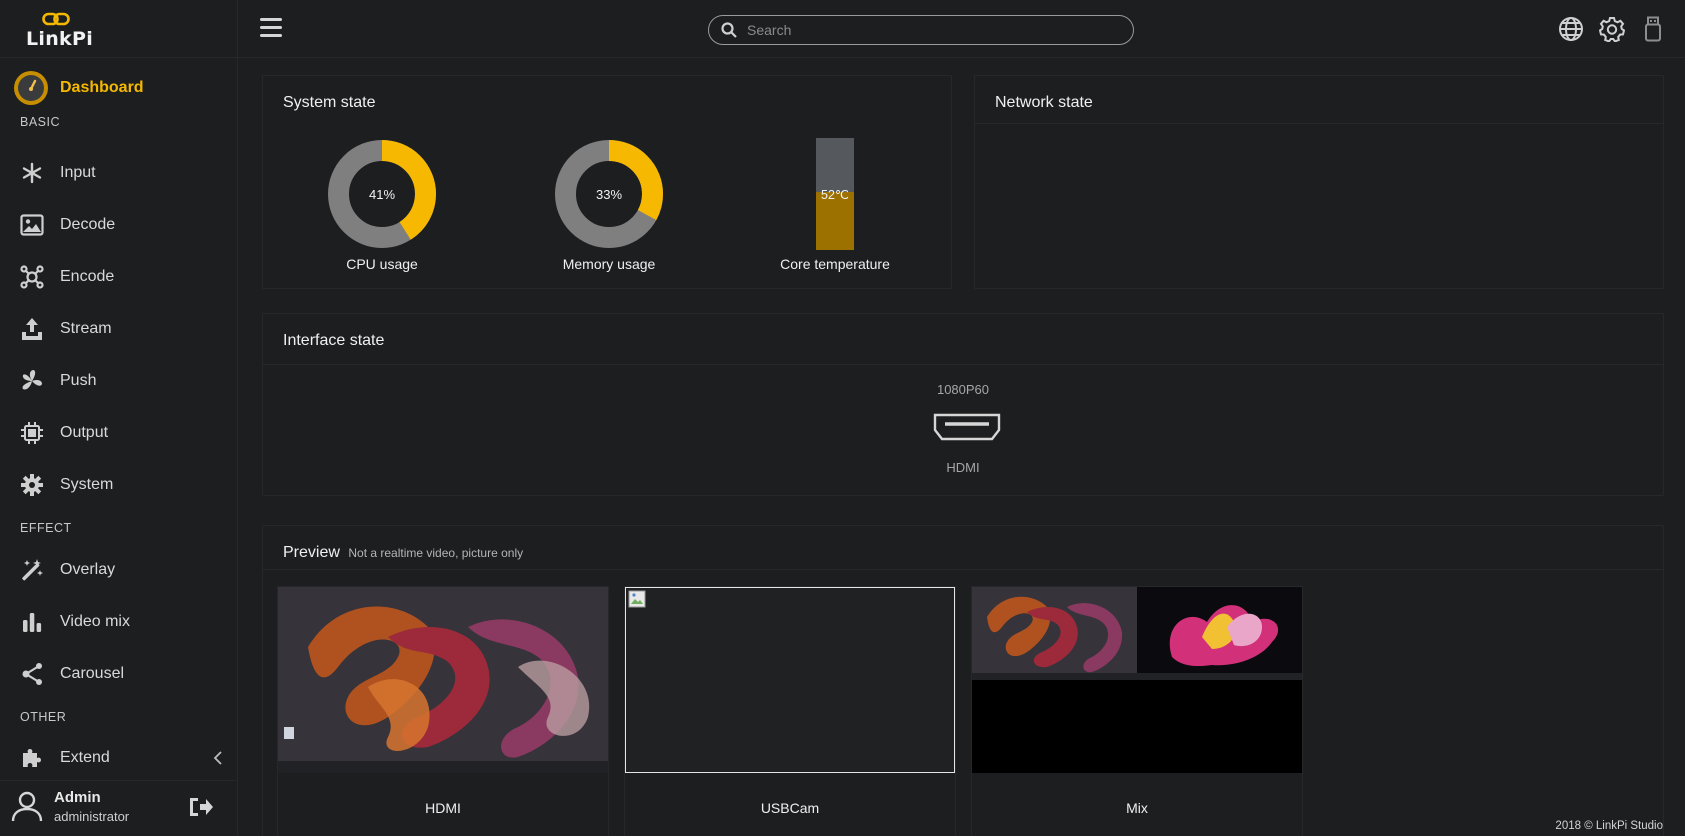 The height and width of the screenshot is (836, 1685). Describe the element at coordinates (963, 467) in the screenshot. I see `interface-name: HDMI` at that location.